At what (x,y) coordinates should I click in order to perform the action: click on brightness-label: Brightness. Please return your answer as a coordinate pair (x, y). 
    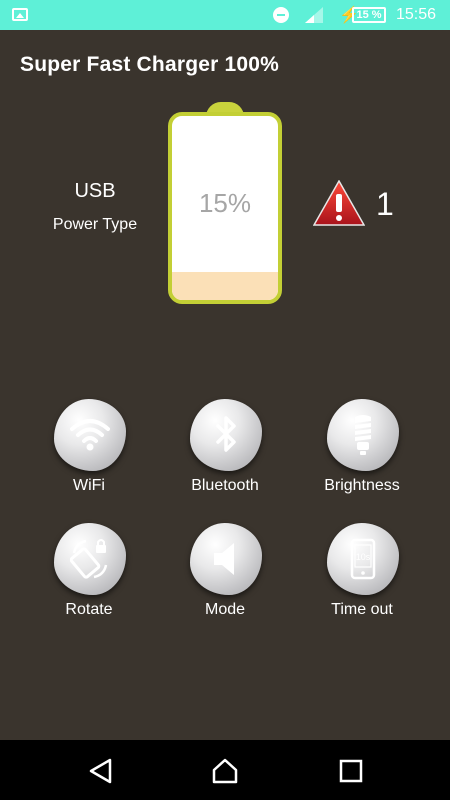
    Looking at the image, I should click on (362, 485).